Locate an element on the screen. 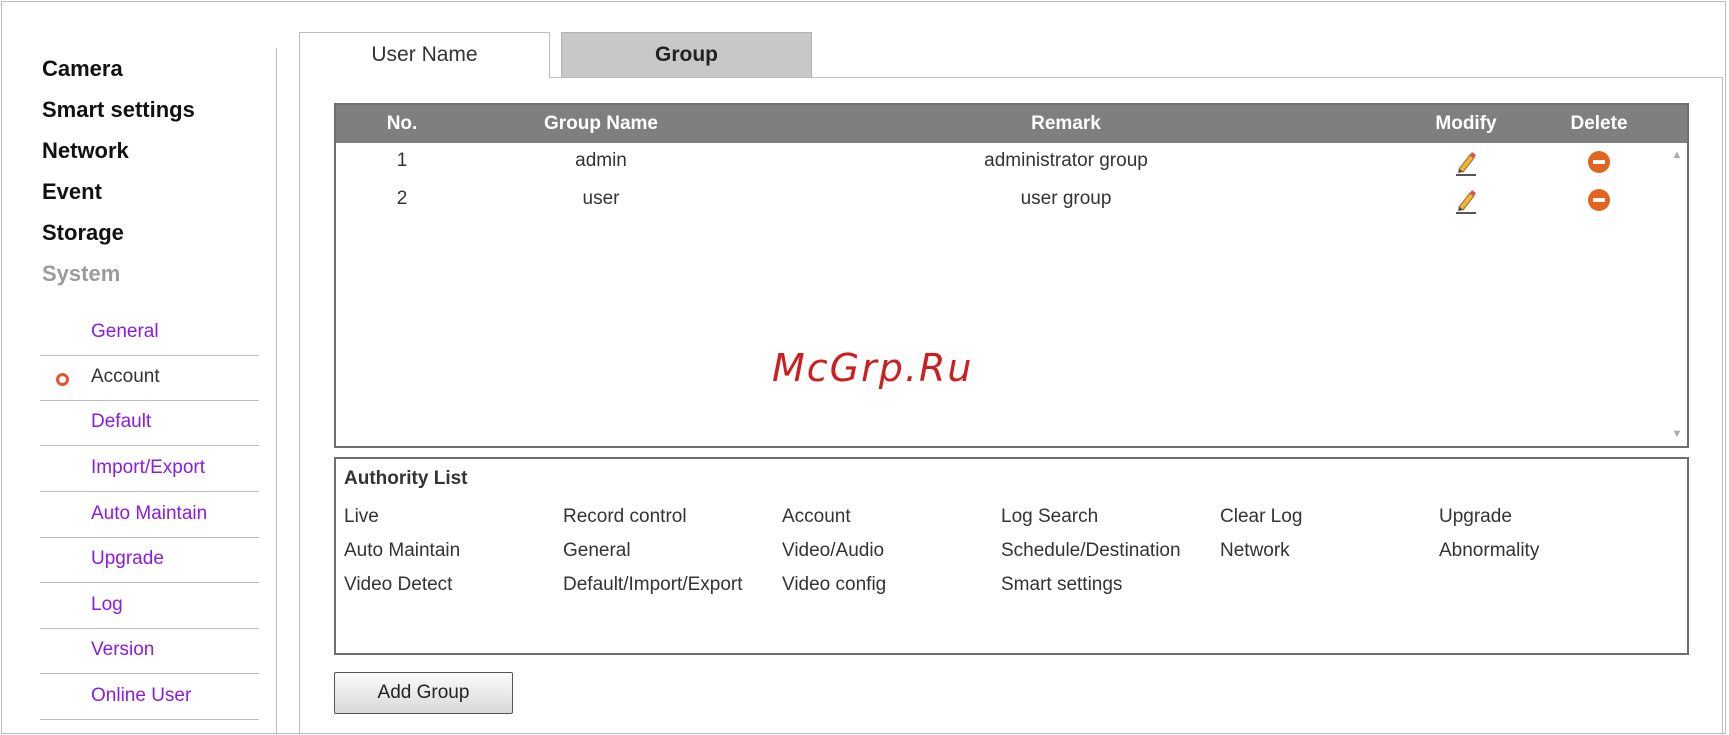  sidebar-subitem-label: Online User is located at coordinates (141, 695).